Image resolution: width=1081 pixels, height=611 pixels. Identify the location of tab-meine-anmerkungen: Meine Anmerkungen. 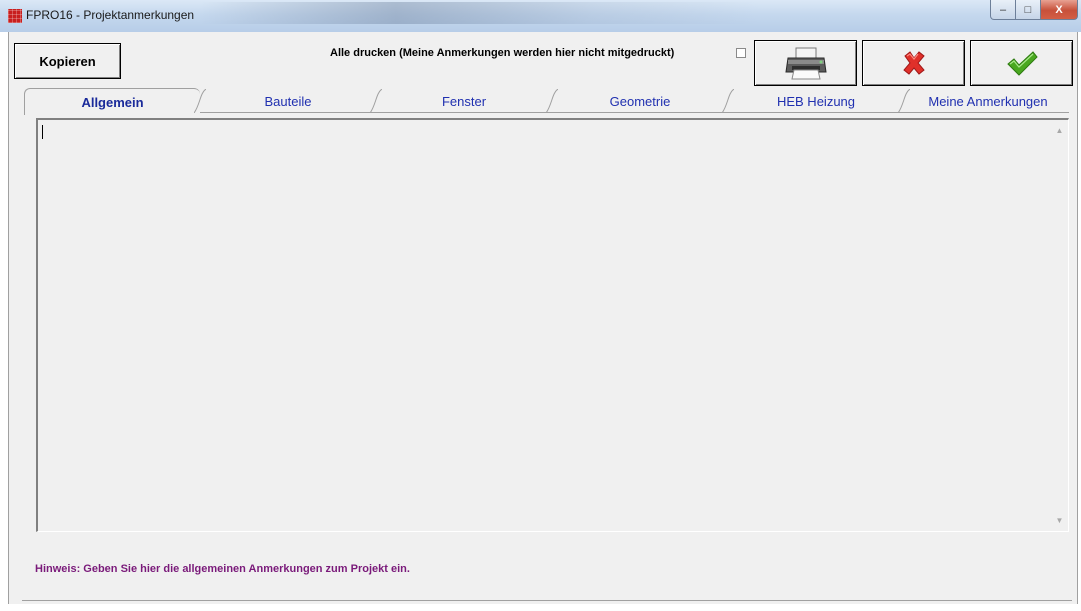
(985, 101).